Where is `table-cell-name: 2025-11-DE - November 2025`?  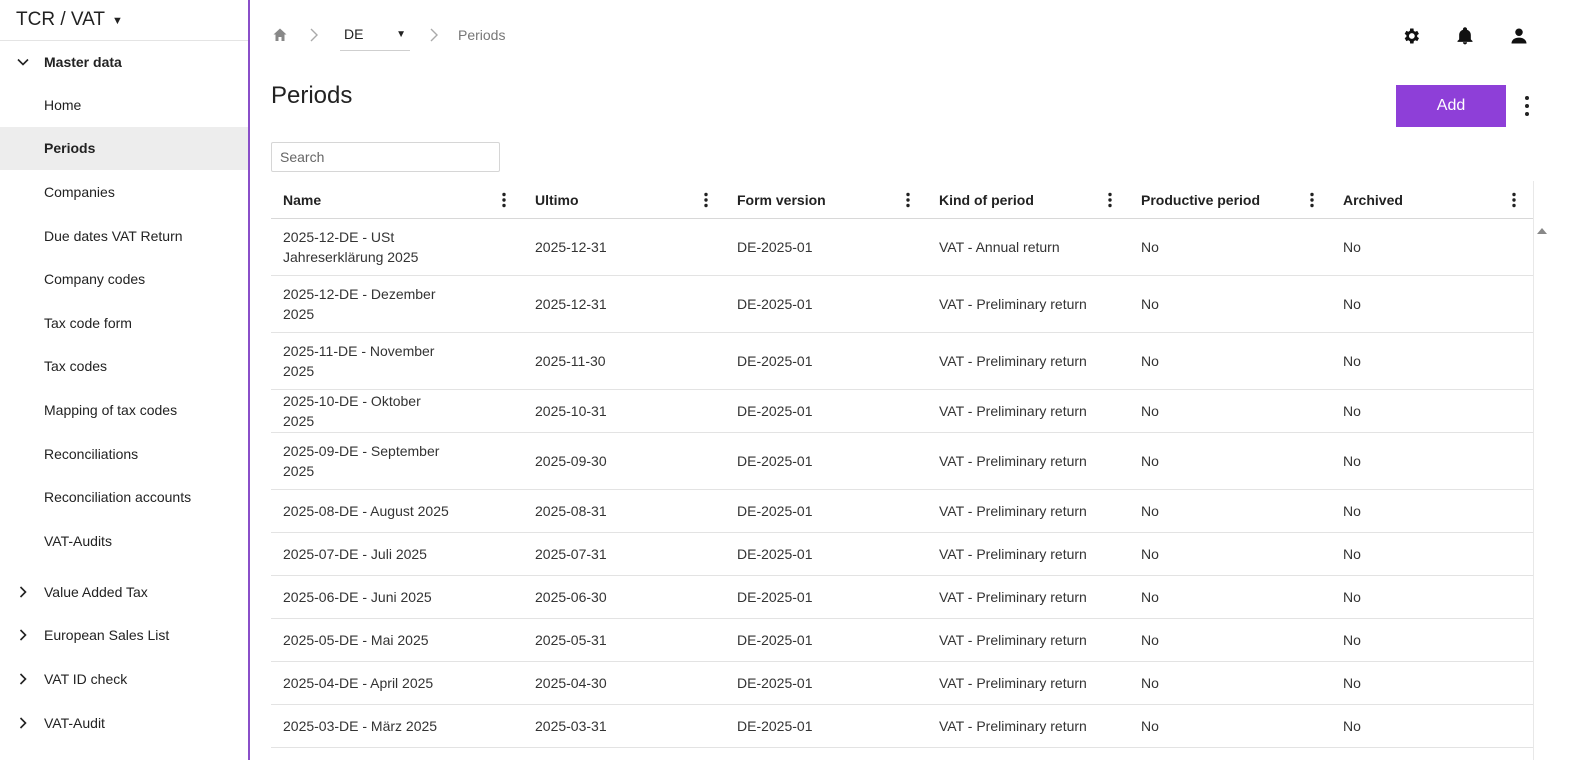 table-cell-name: 2025-11-DE - November 2025 is located at coordinates (359, 361).